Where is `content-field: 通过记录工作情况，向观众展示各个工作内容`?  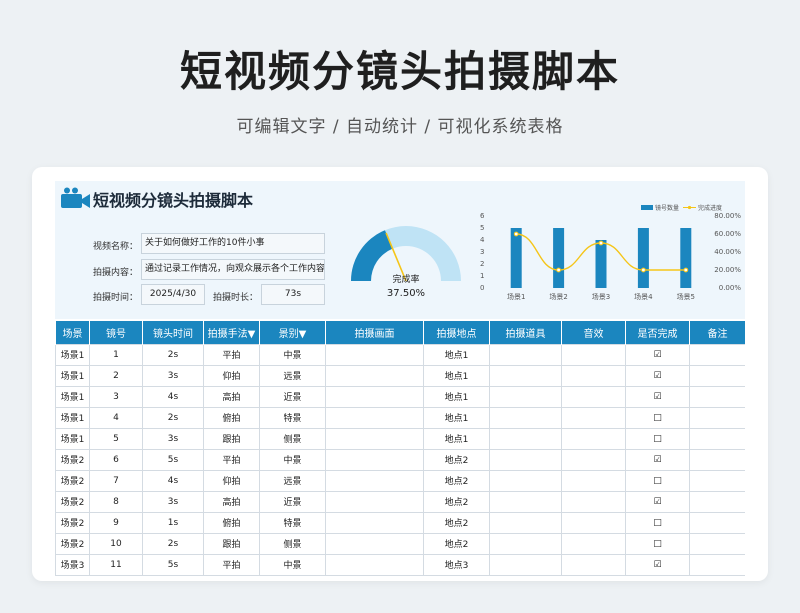
content-field: 通过记录工作情况，向观众展示各个工作内容 is located at coordinates (233, 269).